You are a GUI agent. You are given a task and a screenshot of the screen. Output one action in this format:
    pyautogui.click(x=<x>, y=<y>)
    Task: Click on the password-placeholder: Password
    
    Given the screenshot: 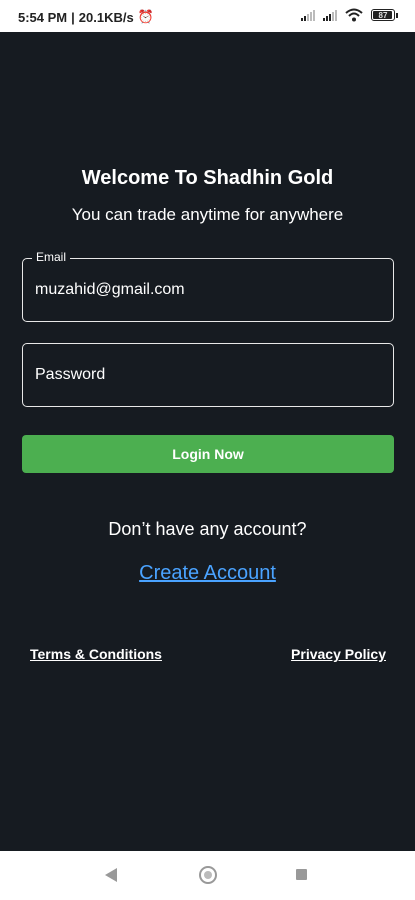 What is the action you would take?
    pyautogui.click(x=70, y=374)
    